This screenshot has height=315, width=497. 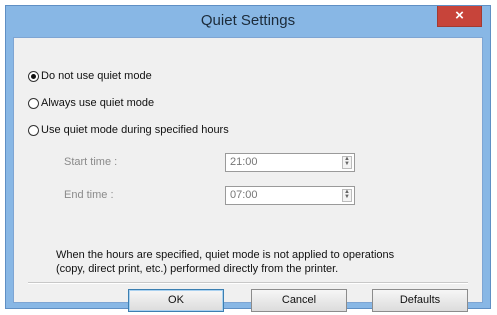 I want to click on radio-always-use-quiet-mode: Always use quiet mode, so click(x=91, y=103).